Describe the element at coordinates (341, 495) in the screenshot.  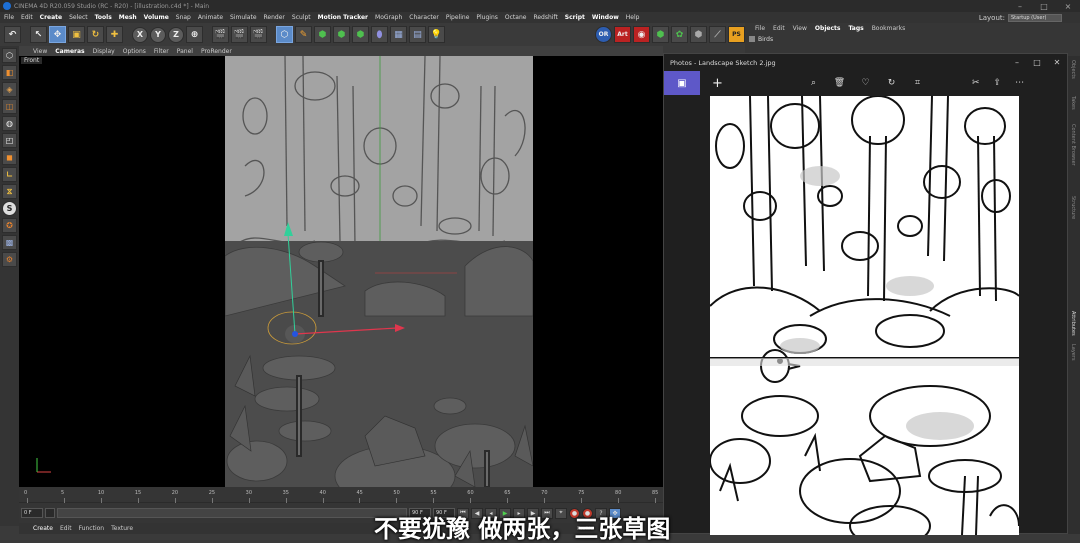
I see `timeline-ruler: 0 5 10 15 20 25 30 35 40 45 50 55 60 65 70 75 80 85` at that location.